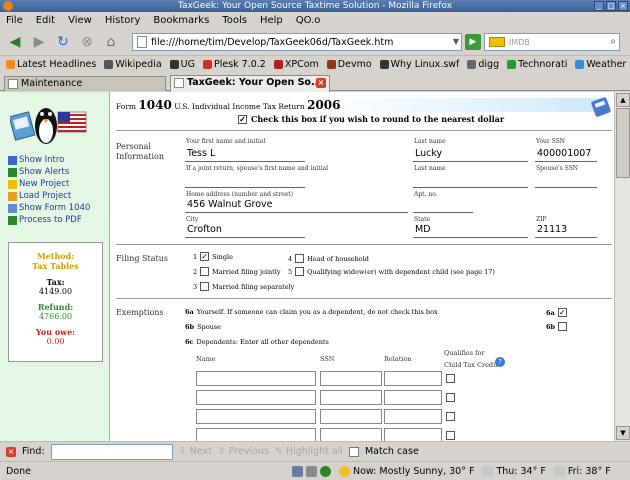  What do you see at coordinates (49, 220) in the screenshot?
I see `sidebar-item-process-to-pdf: Process to PDF` at bounding box center [49, 220].